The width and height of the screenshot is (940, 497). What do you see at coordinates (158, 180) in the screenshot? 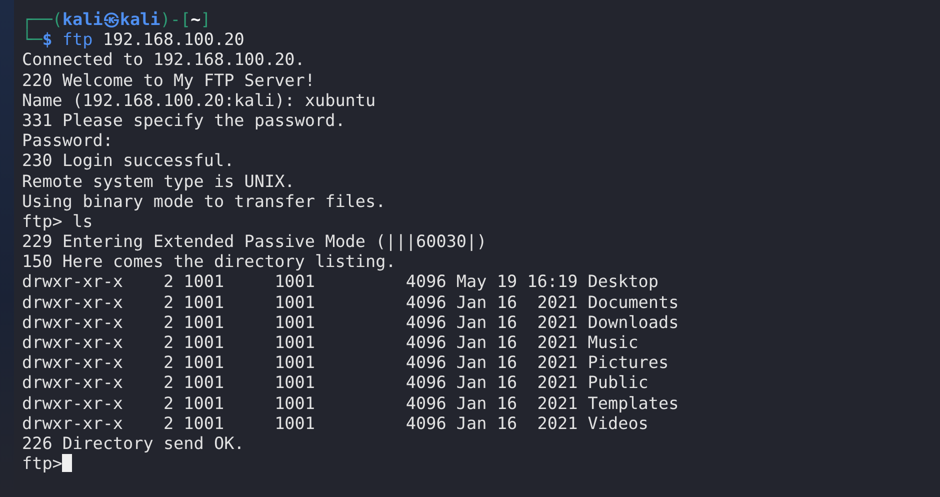
I see `output-line: Remote system type is UNIX.` at bounding box center [158, 180].